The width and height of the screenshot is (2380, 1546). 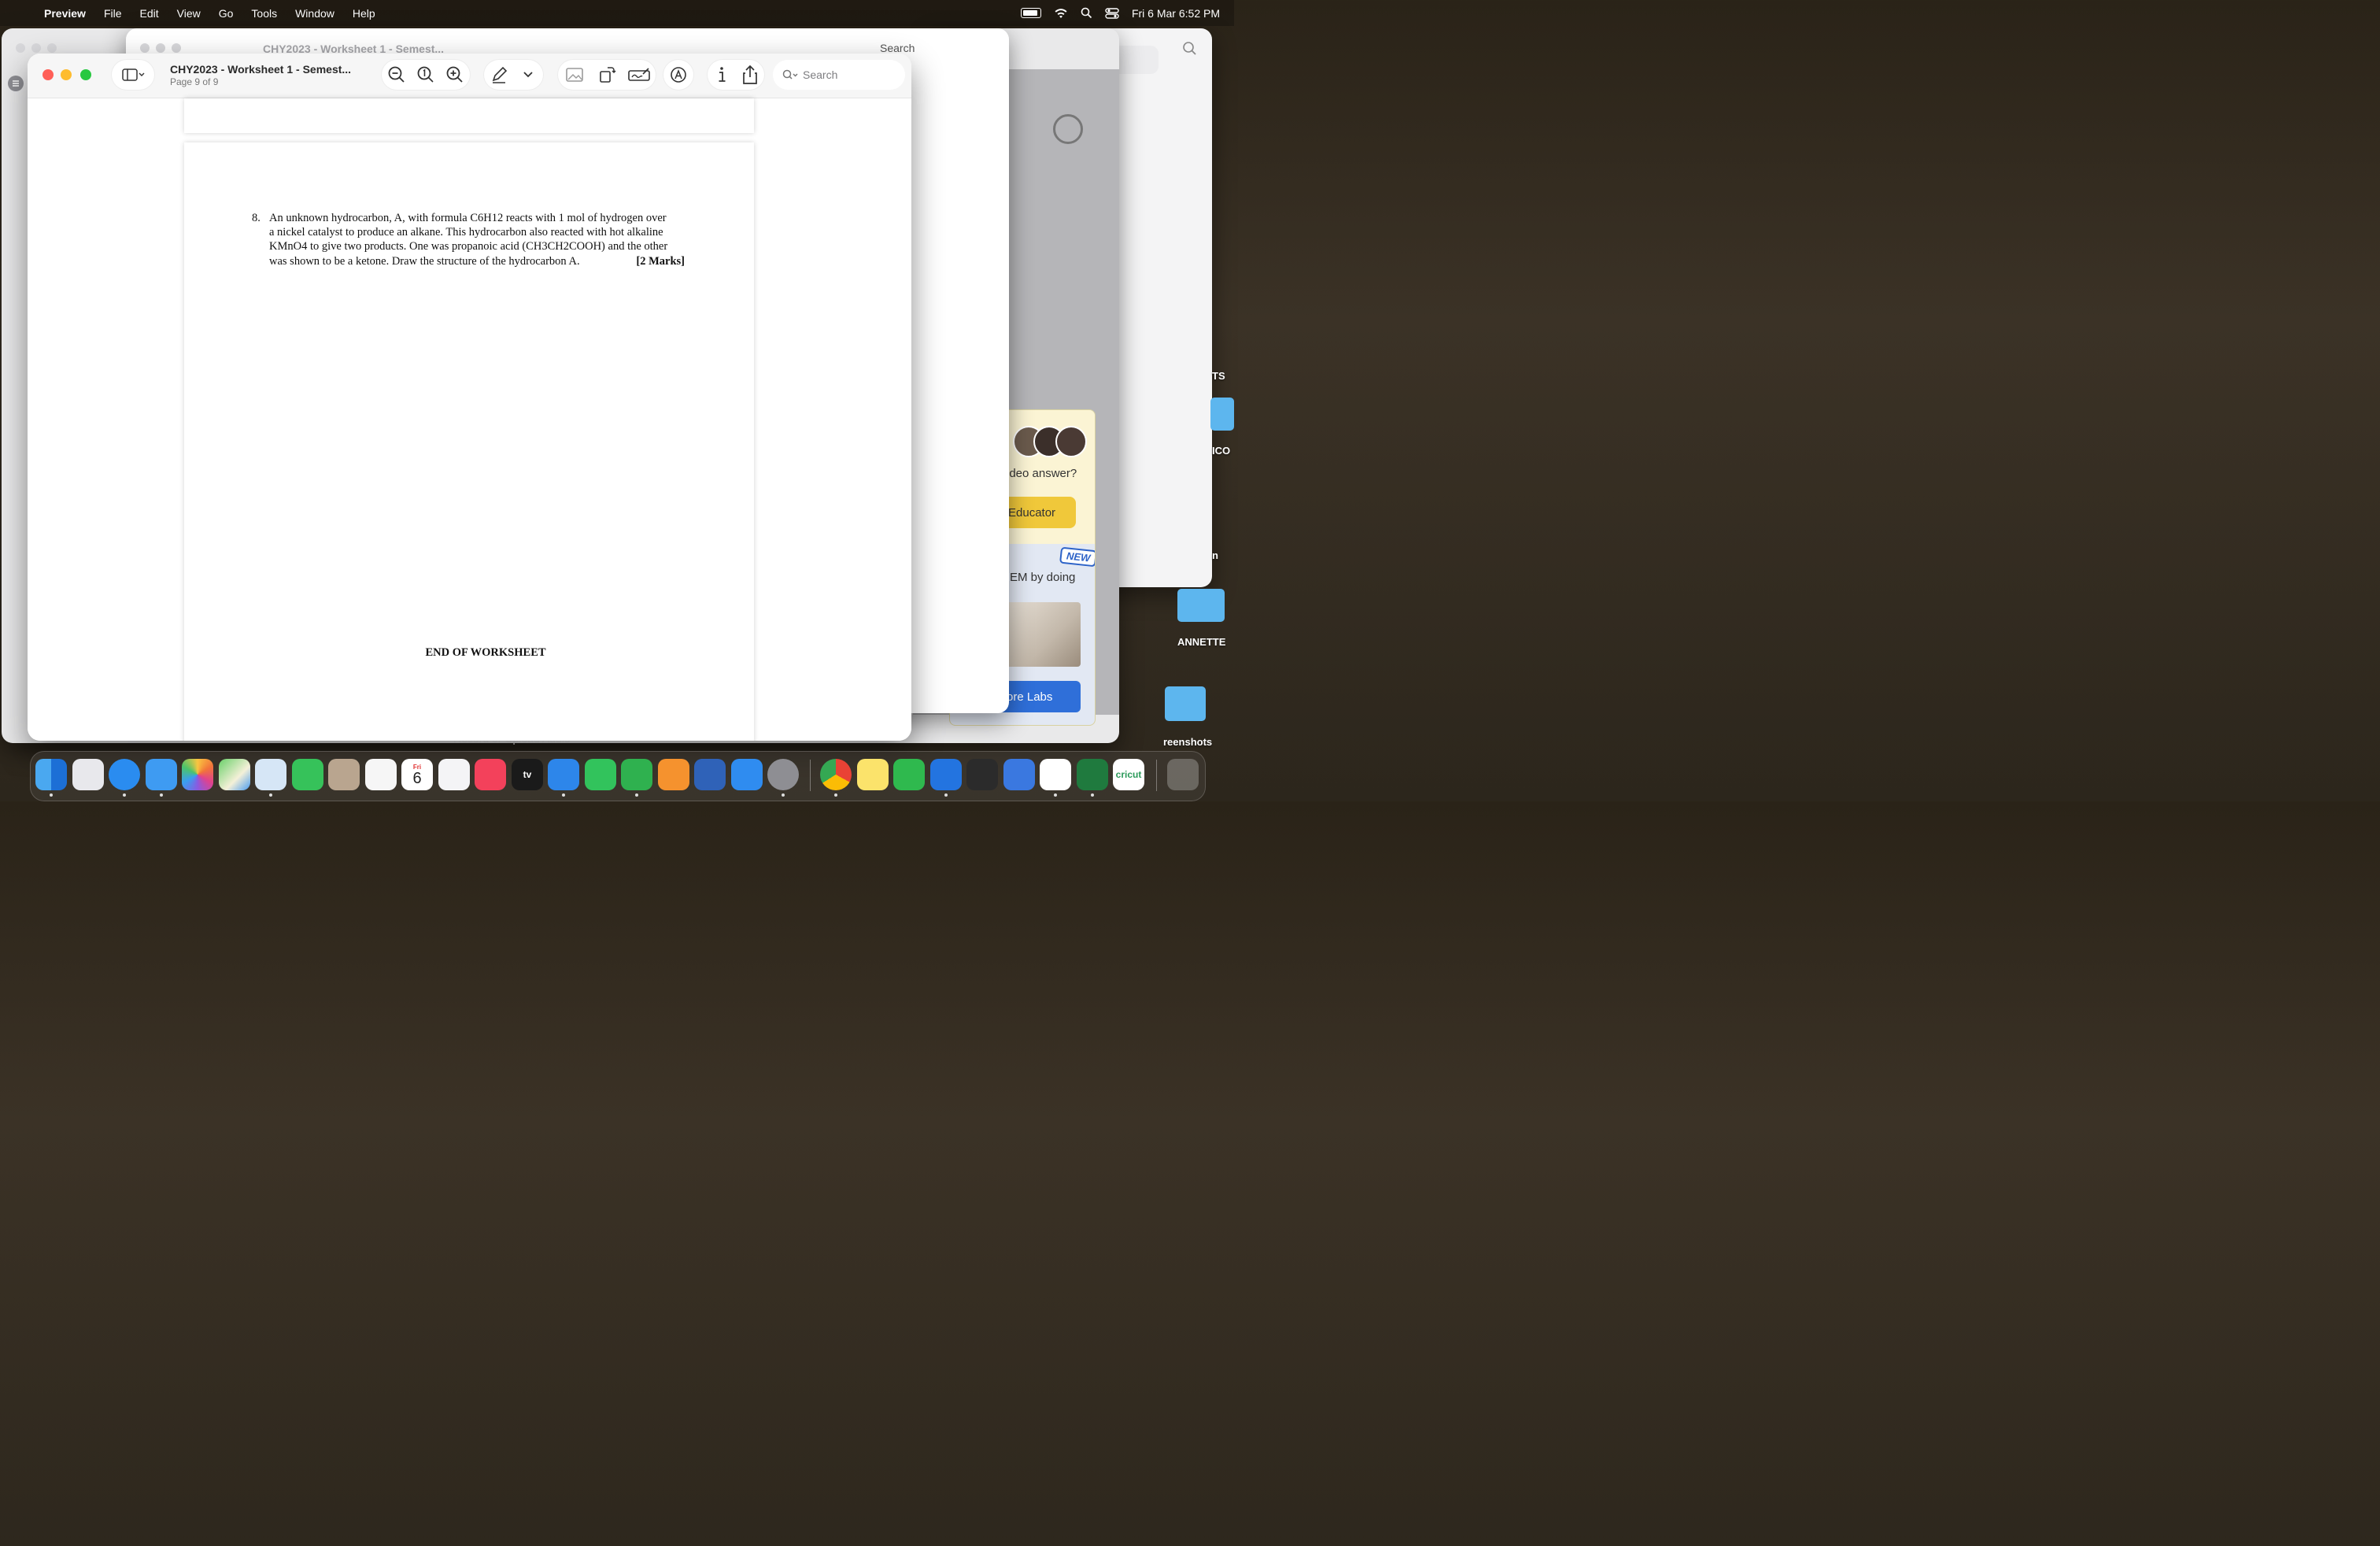 I want to click on desktop-label: ICO, so click(x=1221, y=451).